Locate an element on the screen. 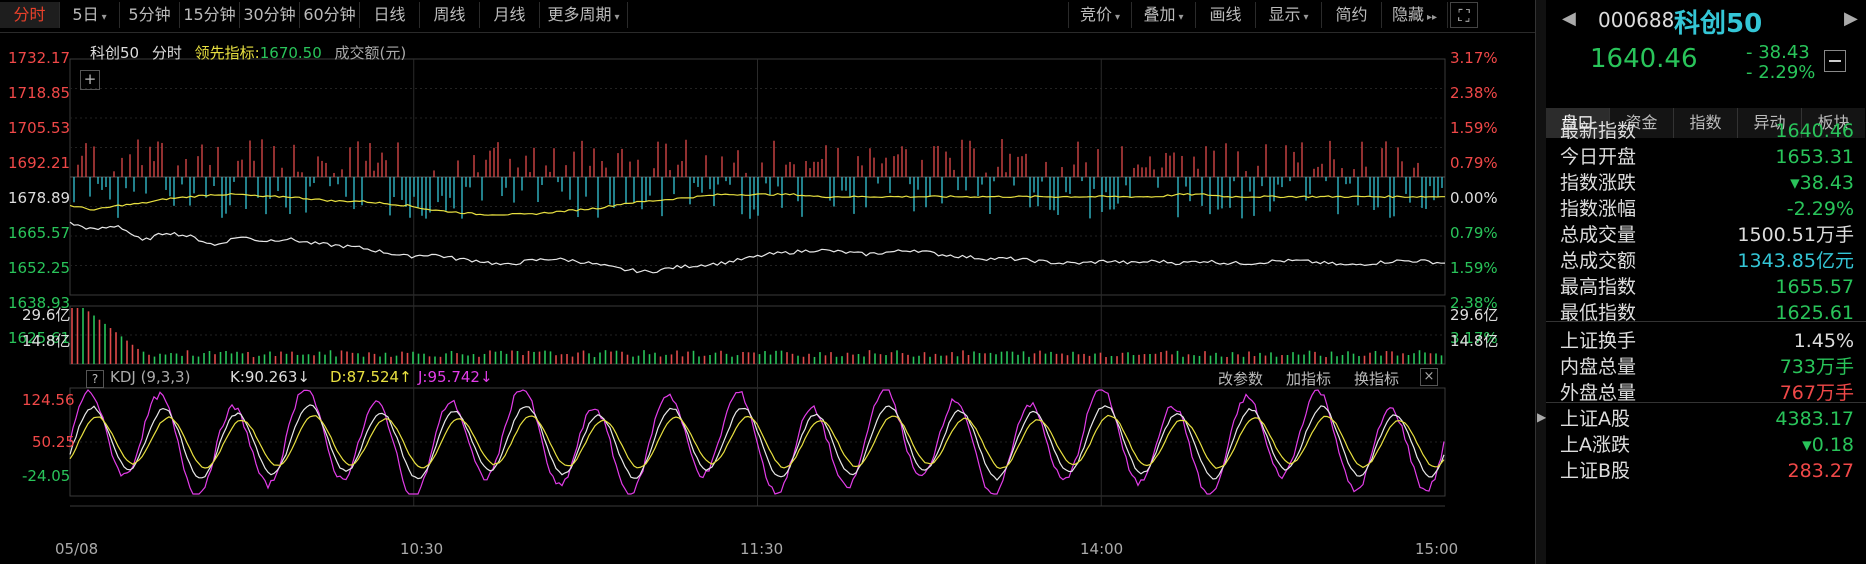 Image resolution: width=1866 pixels, height=564 pixels. fullscreen-icon: ⛶ is located at coordinates (1464, 15).